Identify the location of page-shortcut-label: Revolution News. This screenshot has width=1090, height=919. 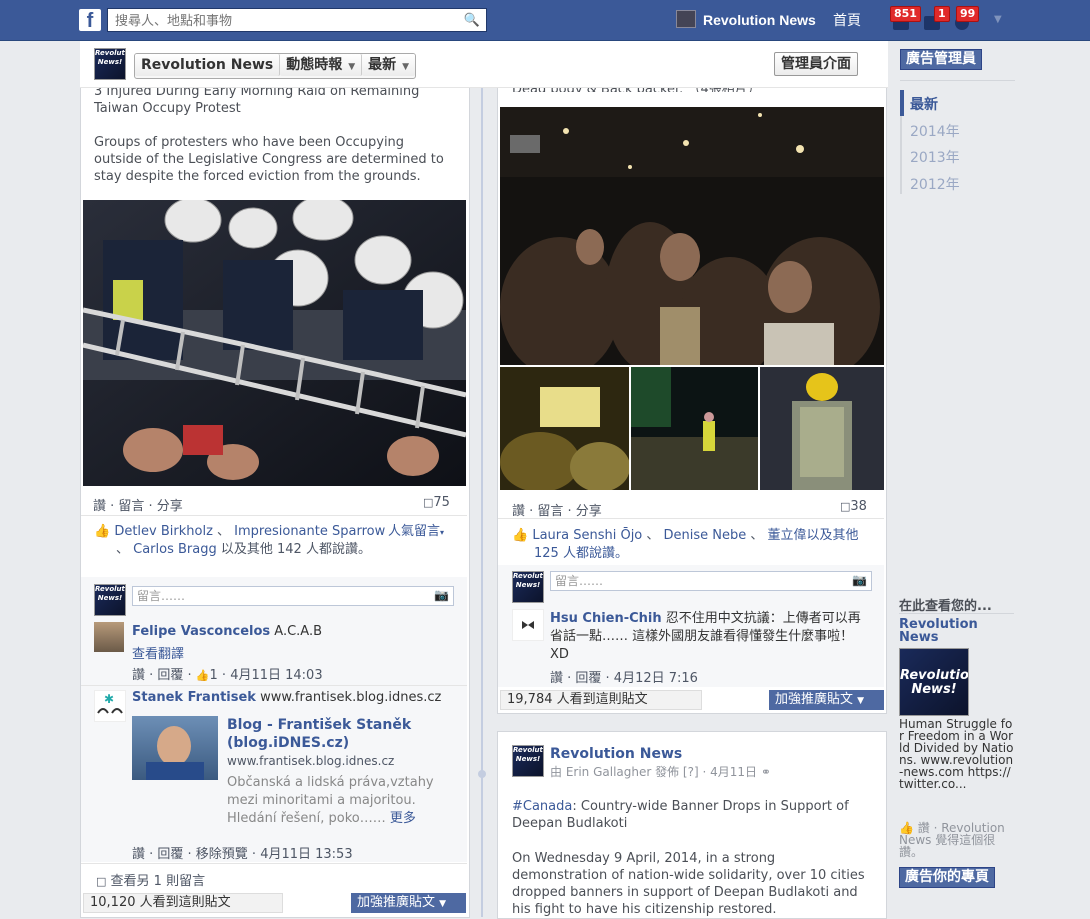
(759, 20).